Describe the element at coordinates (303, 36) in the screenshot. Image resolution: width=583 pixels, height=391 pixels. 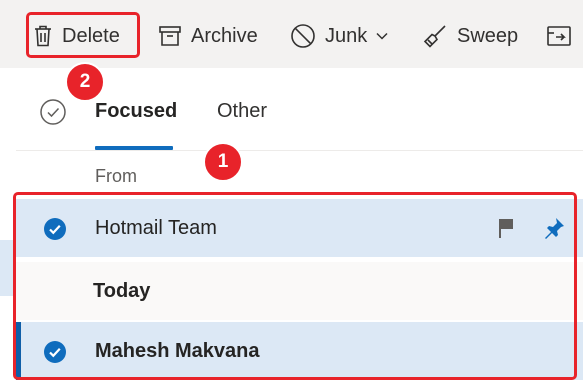
I see `block-icon` at that location.